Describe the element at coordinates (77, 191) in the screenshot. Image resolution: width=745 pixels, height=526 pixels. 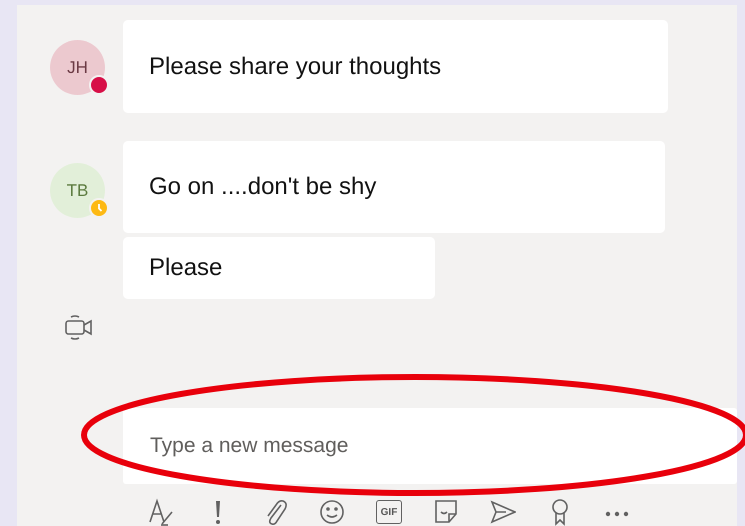
I see `avatar-initials: TB` at that location.